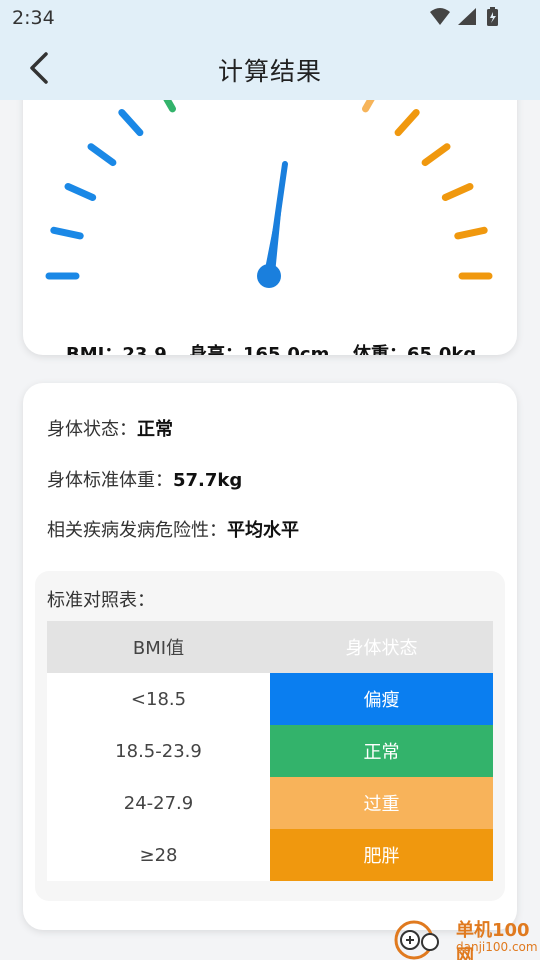 Image resolution: width=540 pixels, height=960 pixels. Describe the element at coordinates (158, 751) in the screenshot. I see `bmi-range-cell: 18.5-23.9` at that location.